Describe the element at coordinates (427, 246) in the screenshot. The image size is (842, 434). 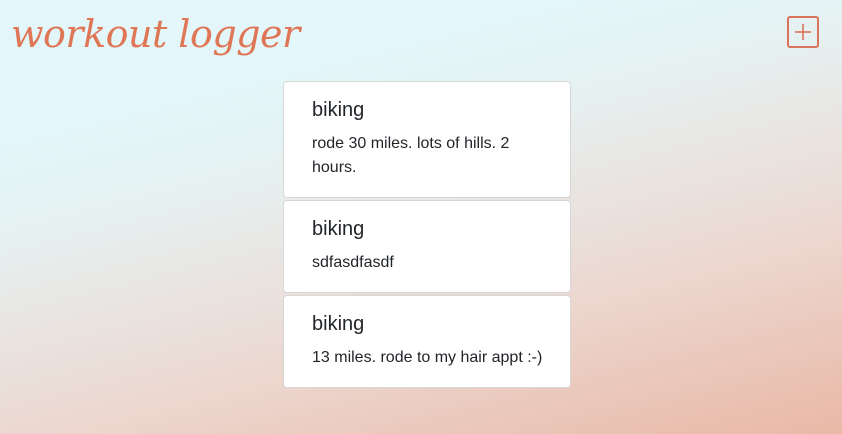
I see `workout-card: biking sdfasdfasdf` at that location.